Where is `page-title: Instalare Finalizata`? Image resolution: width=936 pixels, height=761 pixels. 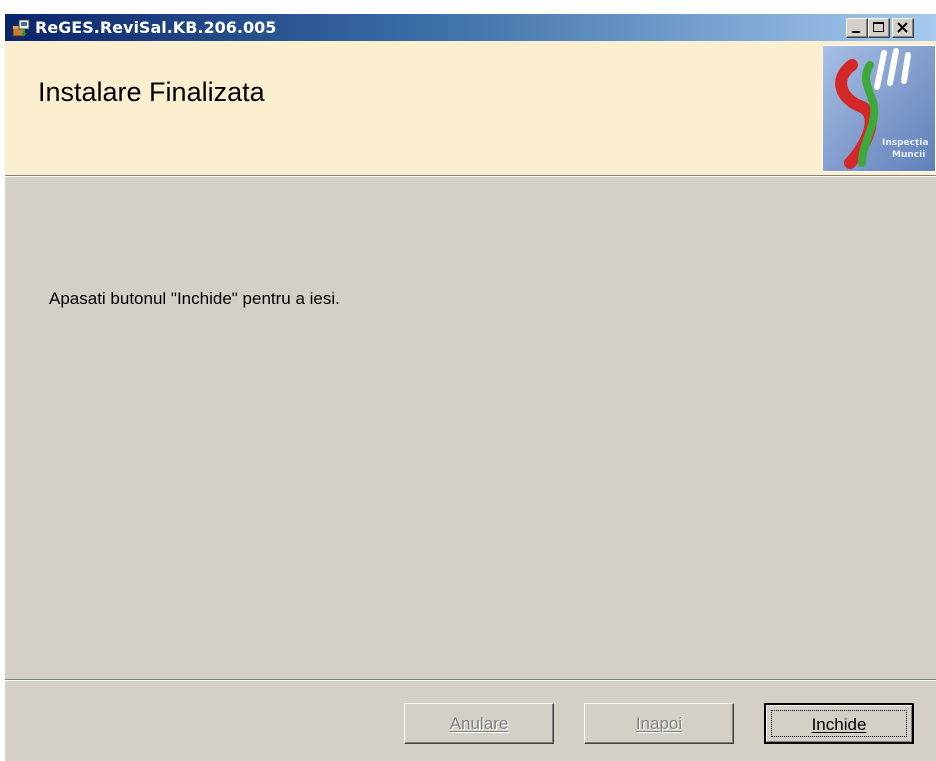
page-title: Instalare Finalizata is located at coordinates (151, 92).